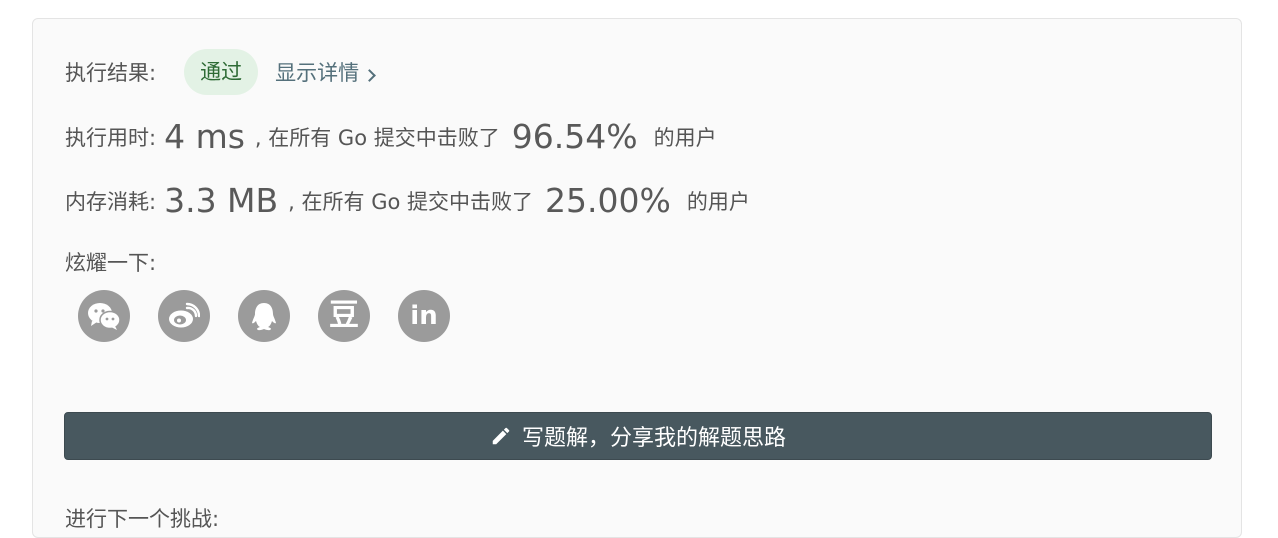  I want to click on weibo-share-button, so click(184, 316).